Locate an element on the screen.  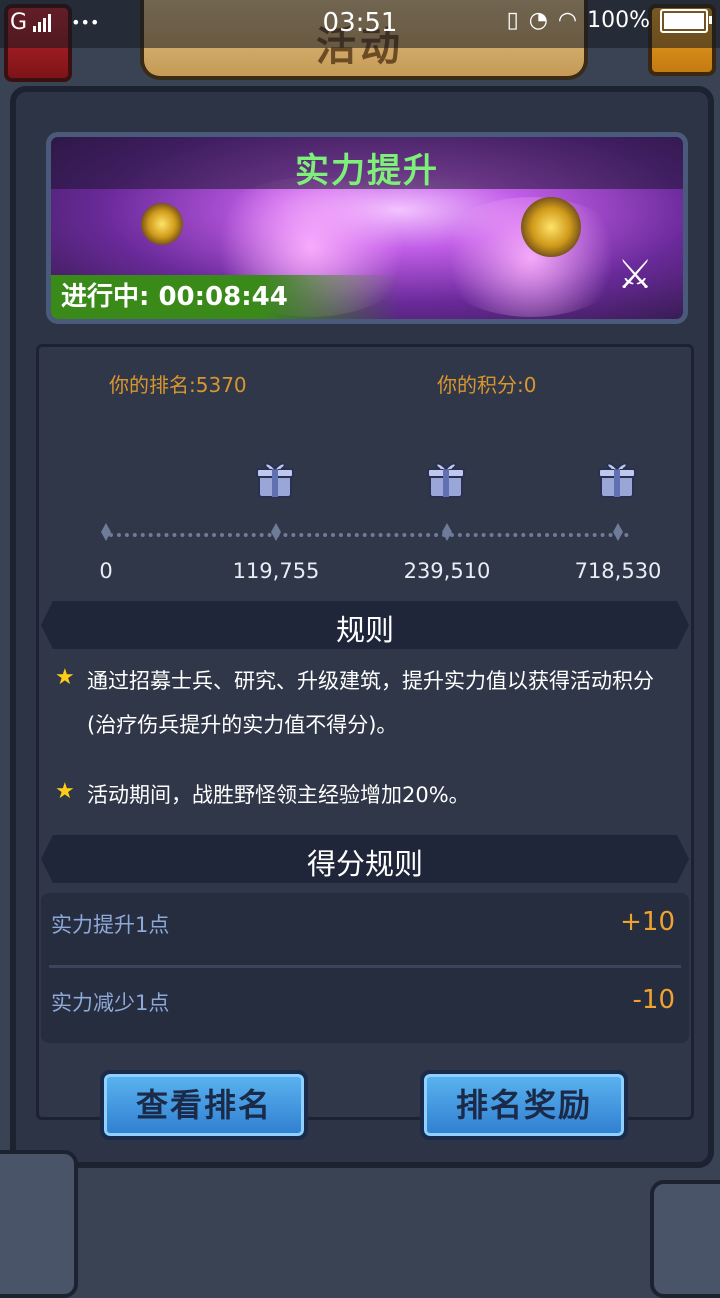
rank-info: 你的排名:5370 is located at coordinates (178, 383).